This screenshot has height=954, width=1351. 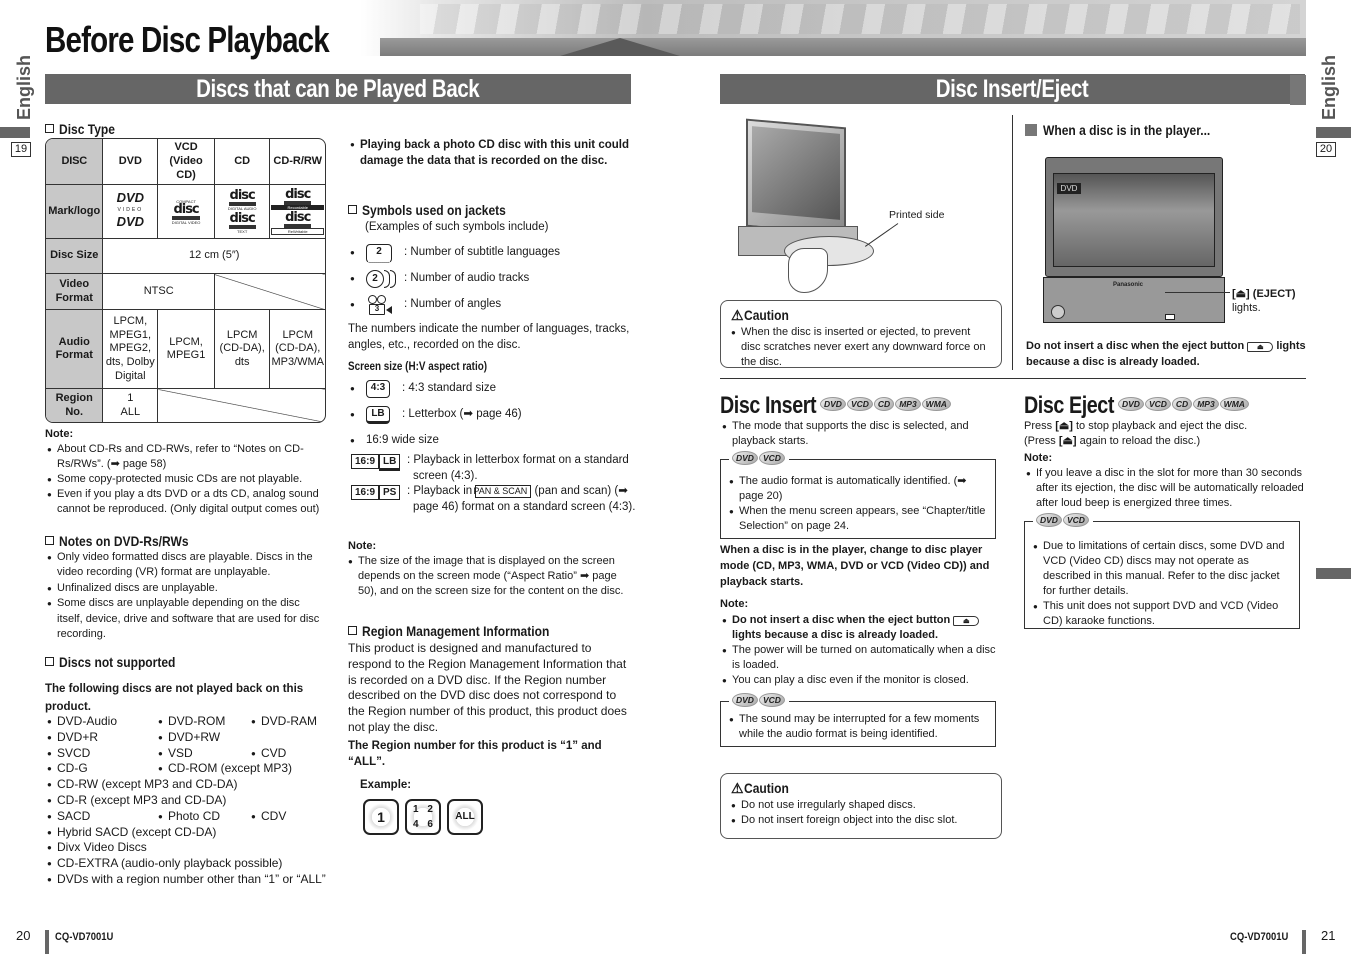 What do you see at coordinates (186, 162) in the screenshot?
I see `col-header-vcd: VCD (Video CD)` at bounding box center [186, 162].